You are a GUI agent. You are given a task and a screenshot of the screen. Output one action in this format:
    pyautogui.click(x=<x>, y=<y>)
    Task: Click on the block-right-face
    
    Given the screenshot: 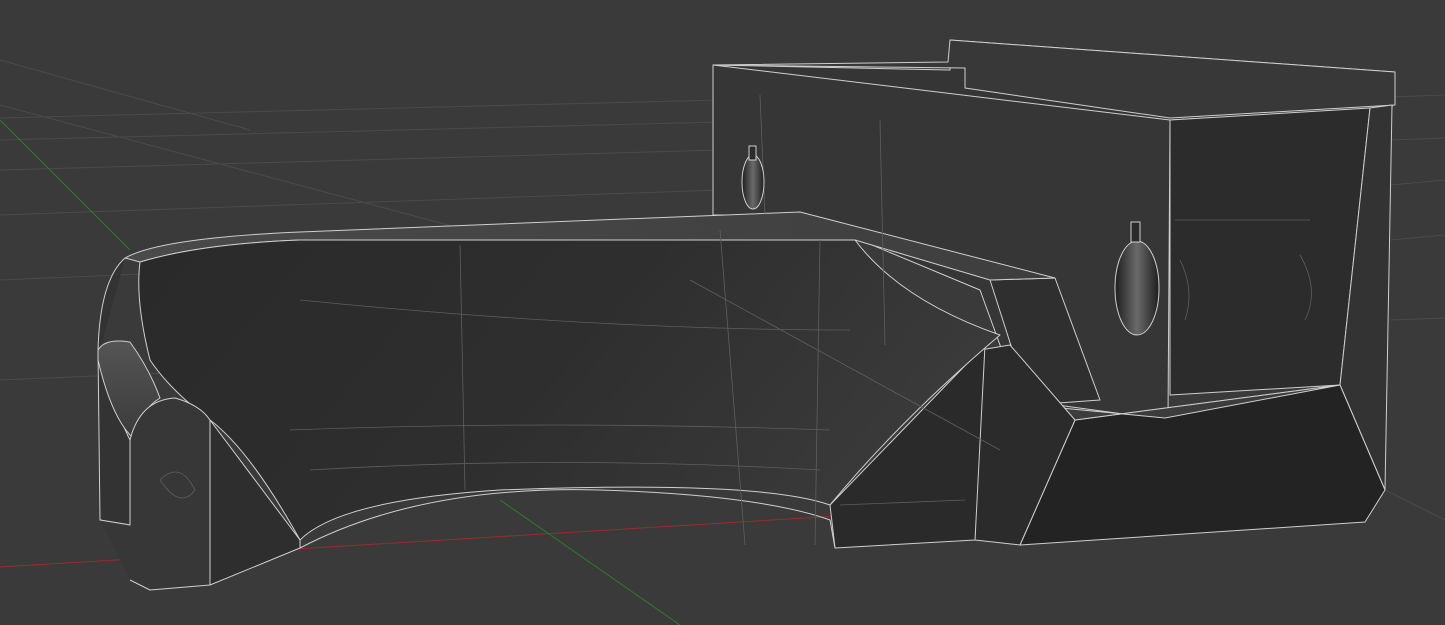 What is the action you would take?
    pyautogui.click(x=1270, y=251)
    